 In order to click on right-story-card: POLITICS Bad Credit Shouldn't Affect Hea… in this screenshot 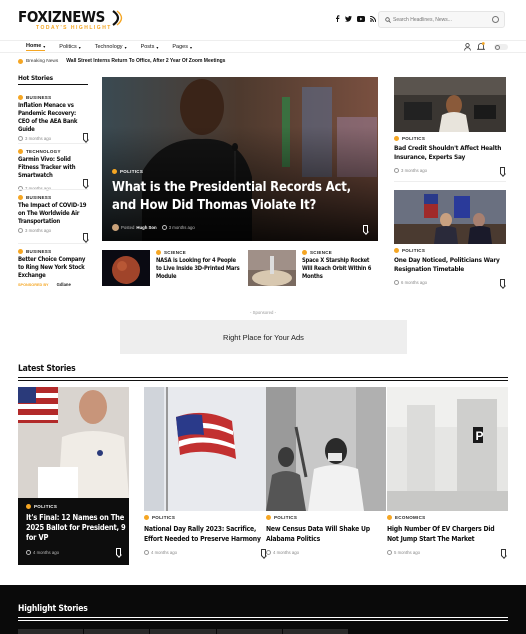, I will do `click(450, 127)`.